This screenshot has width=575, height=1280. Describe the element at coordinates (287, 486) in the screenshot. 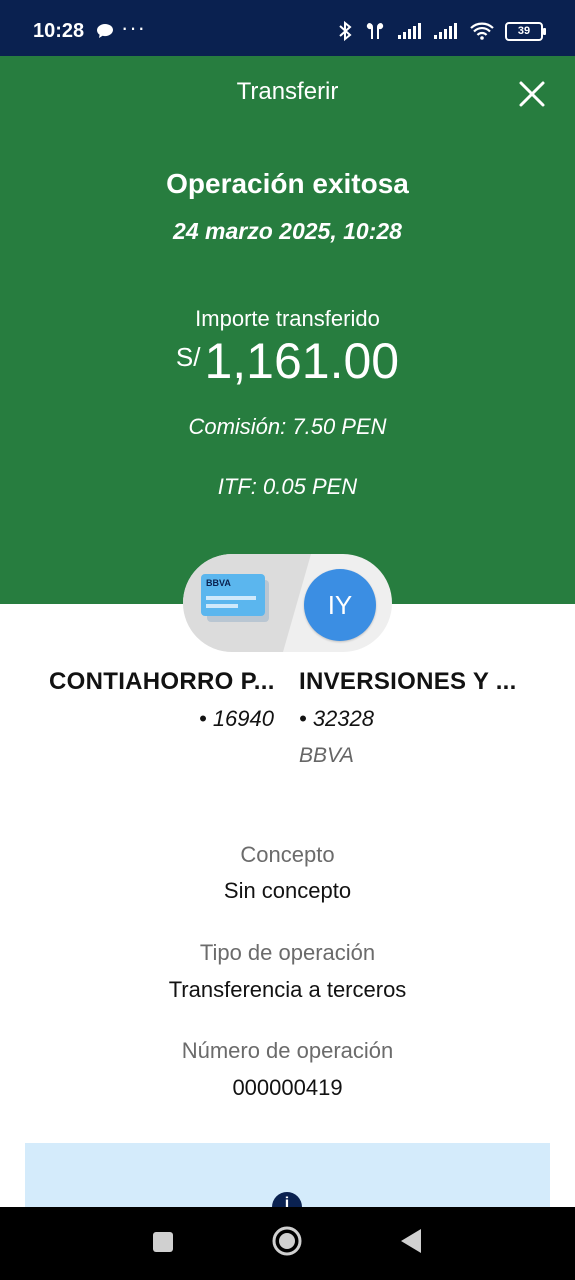

I see `itf-text: ITF: 0.05 PEN` at that location.